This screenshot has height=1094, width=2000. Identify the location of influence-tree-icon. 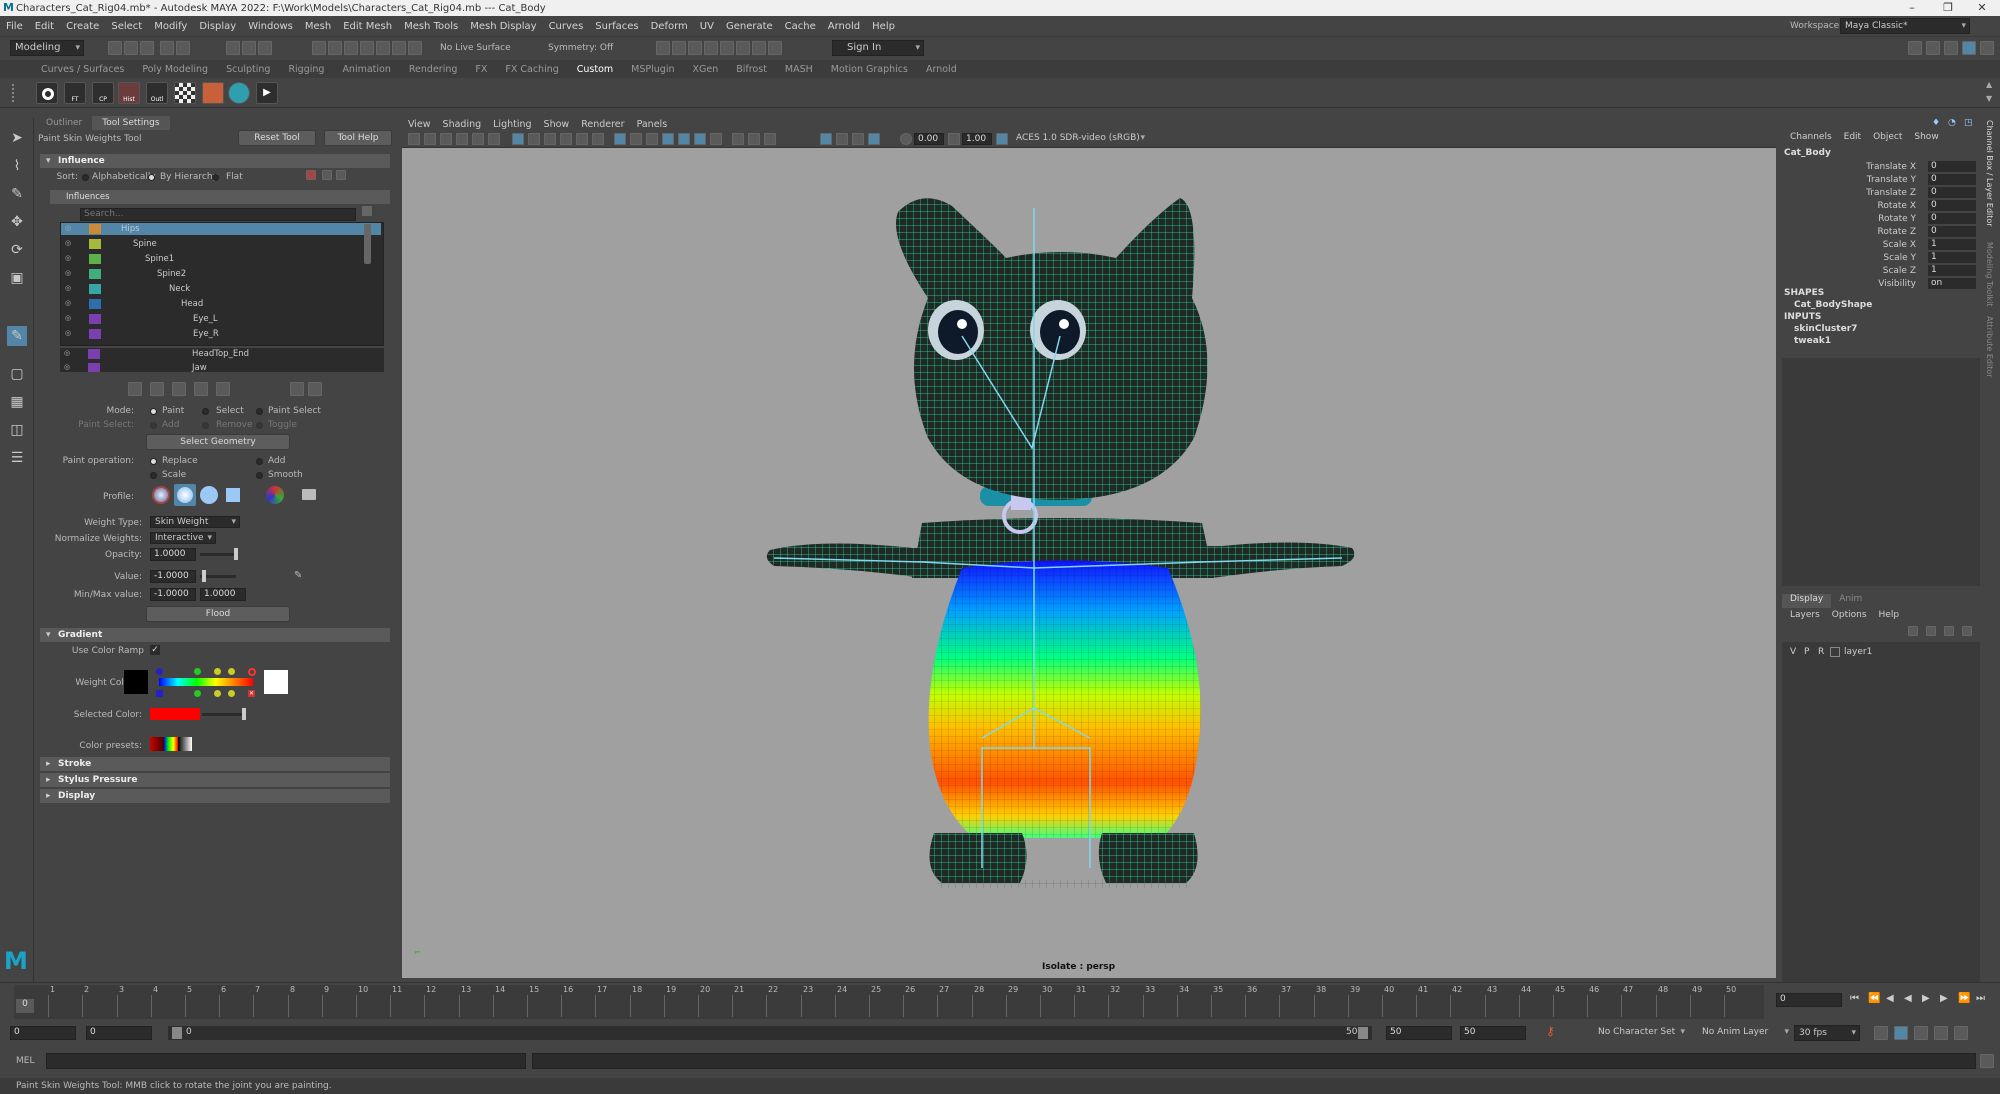
(341, 175).